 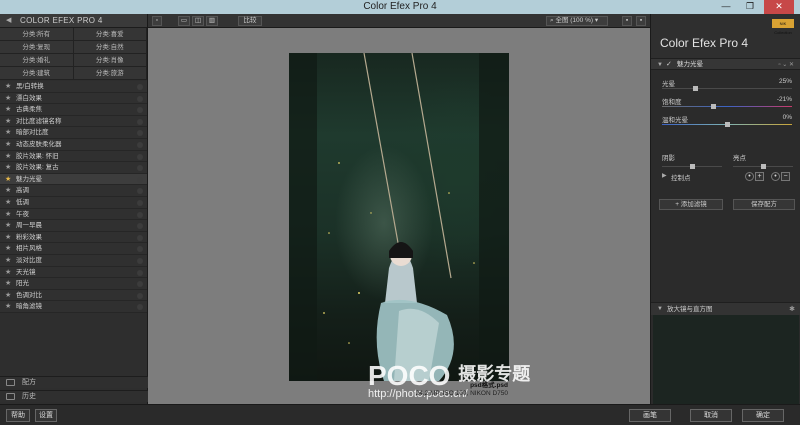 I want to click on filter-item: ★ 午夜, so click(x=73, y=214).